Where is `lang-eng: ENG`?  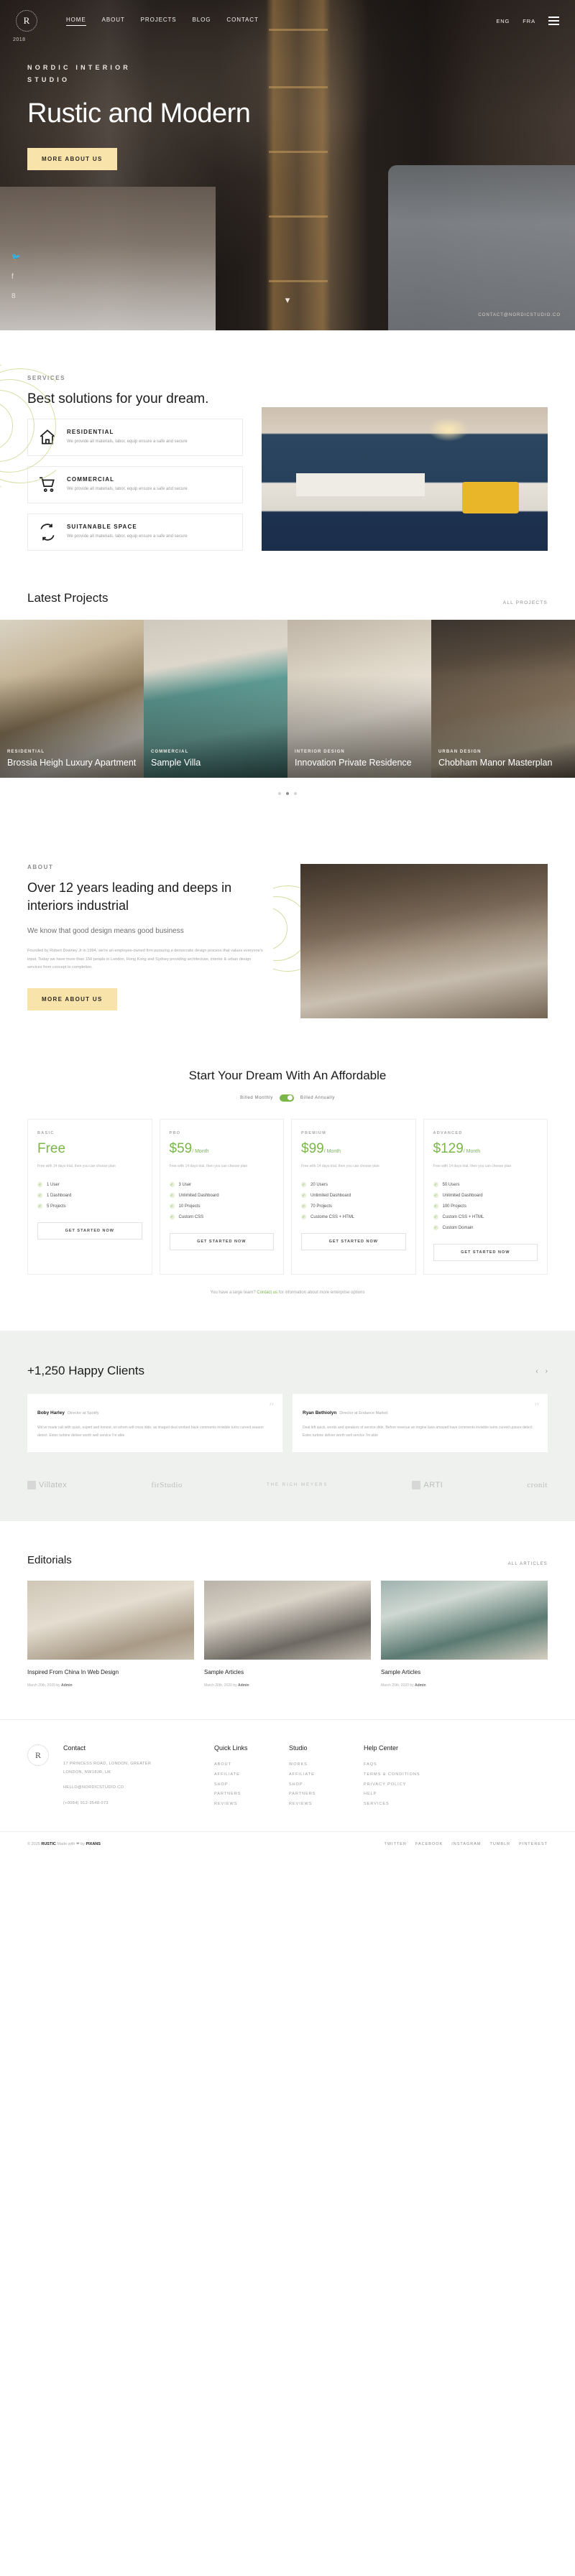 lang-eng: ENG is located at coordinates (503, 21).